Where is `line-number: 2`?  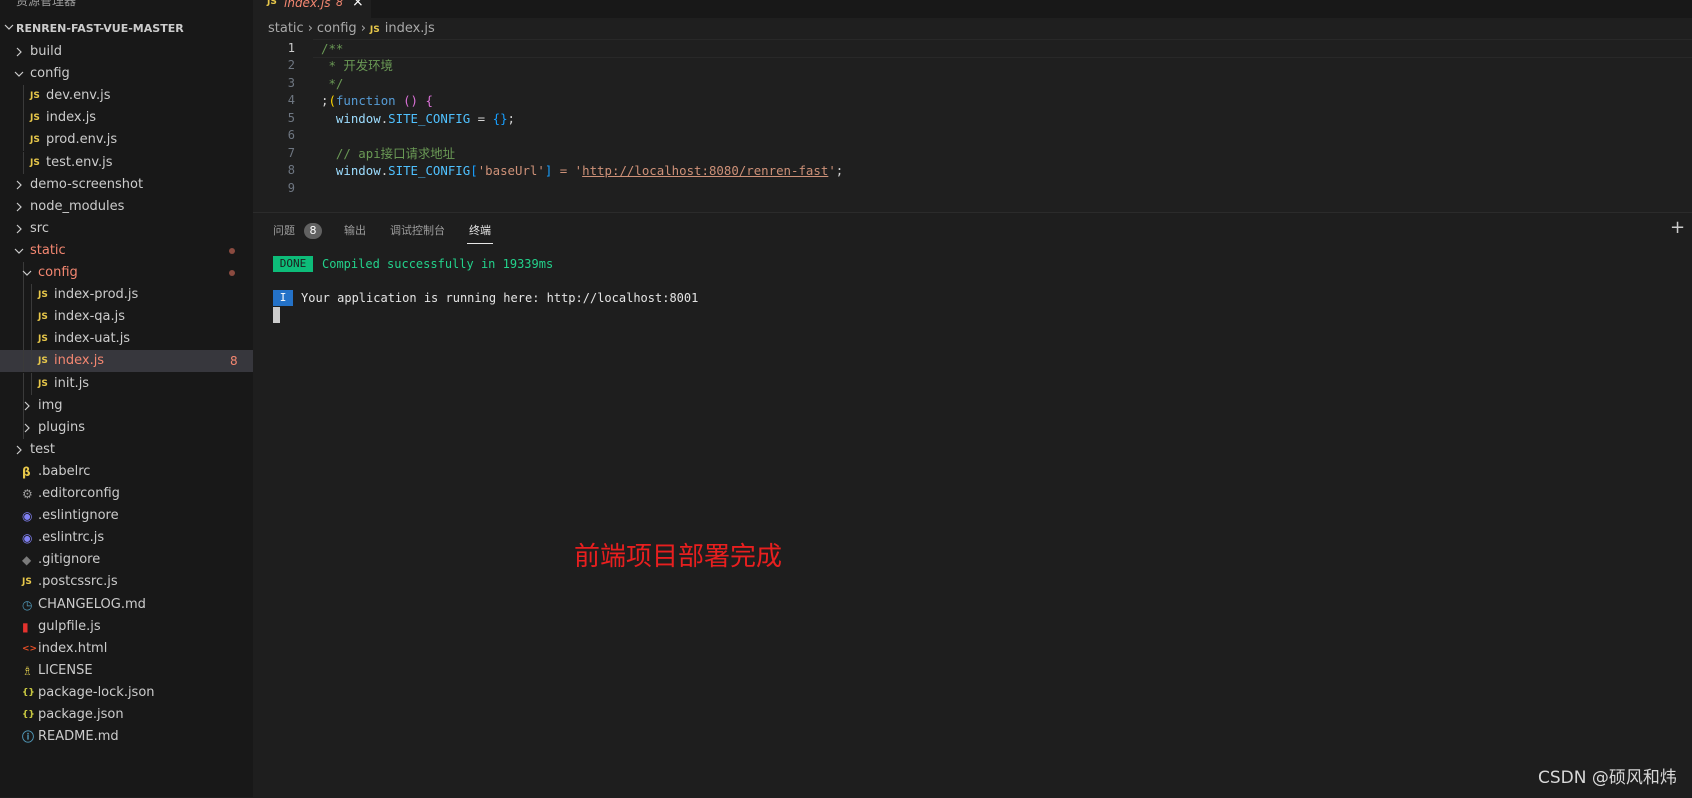 line-number: 2 is located at coordinates (291, 65).